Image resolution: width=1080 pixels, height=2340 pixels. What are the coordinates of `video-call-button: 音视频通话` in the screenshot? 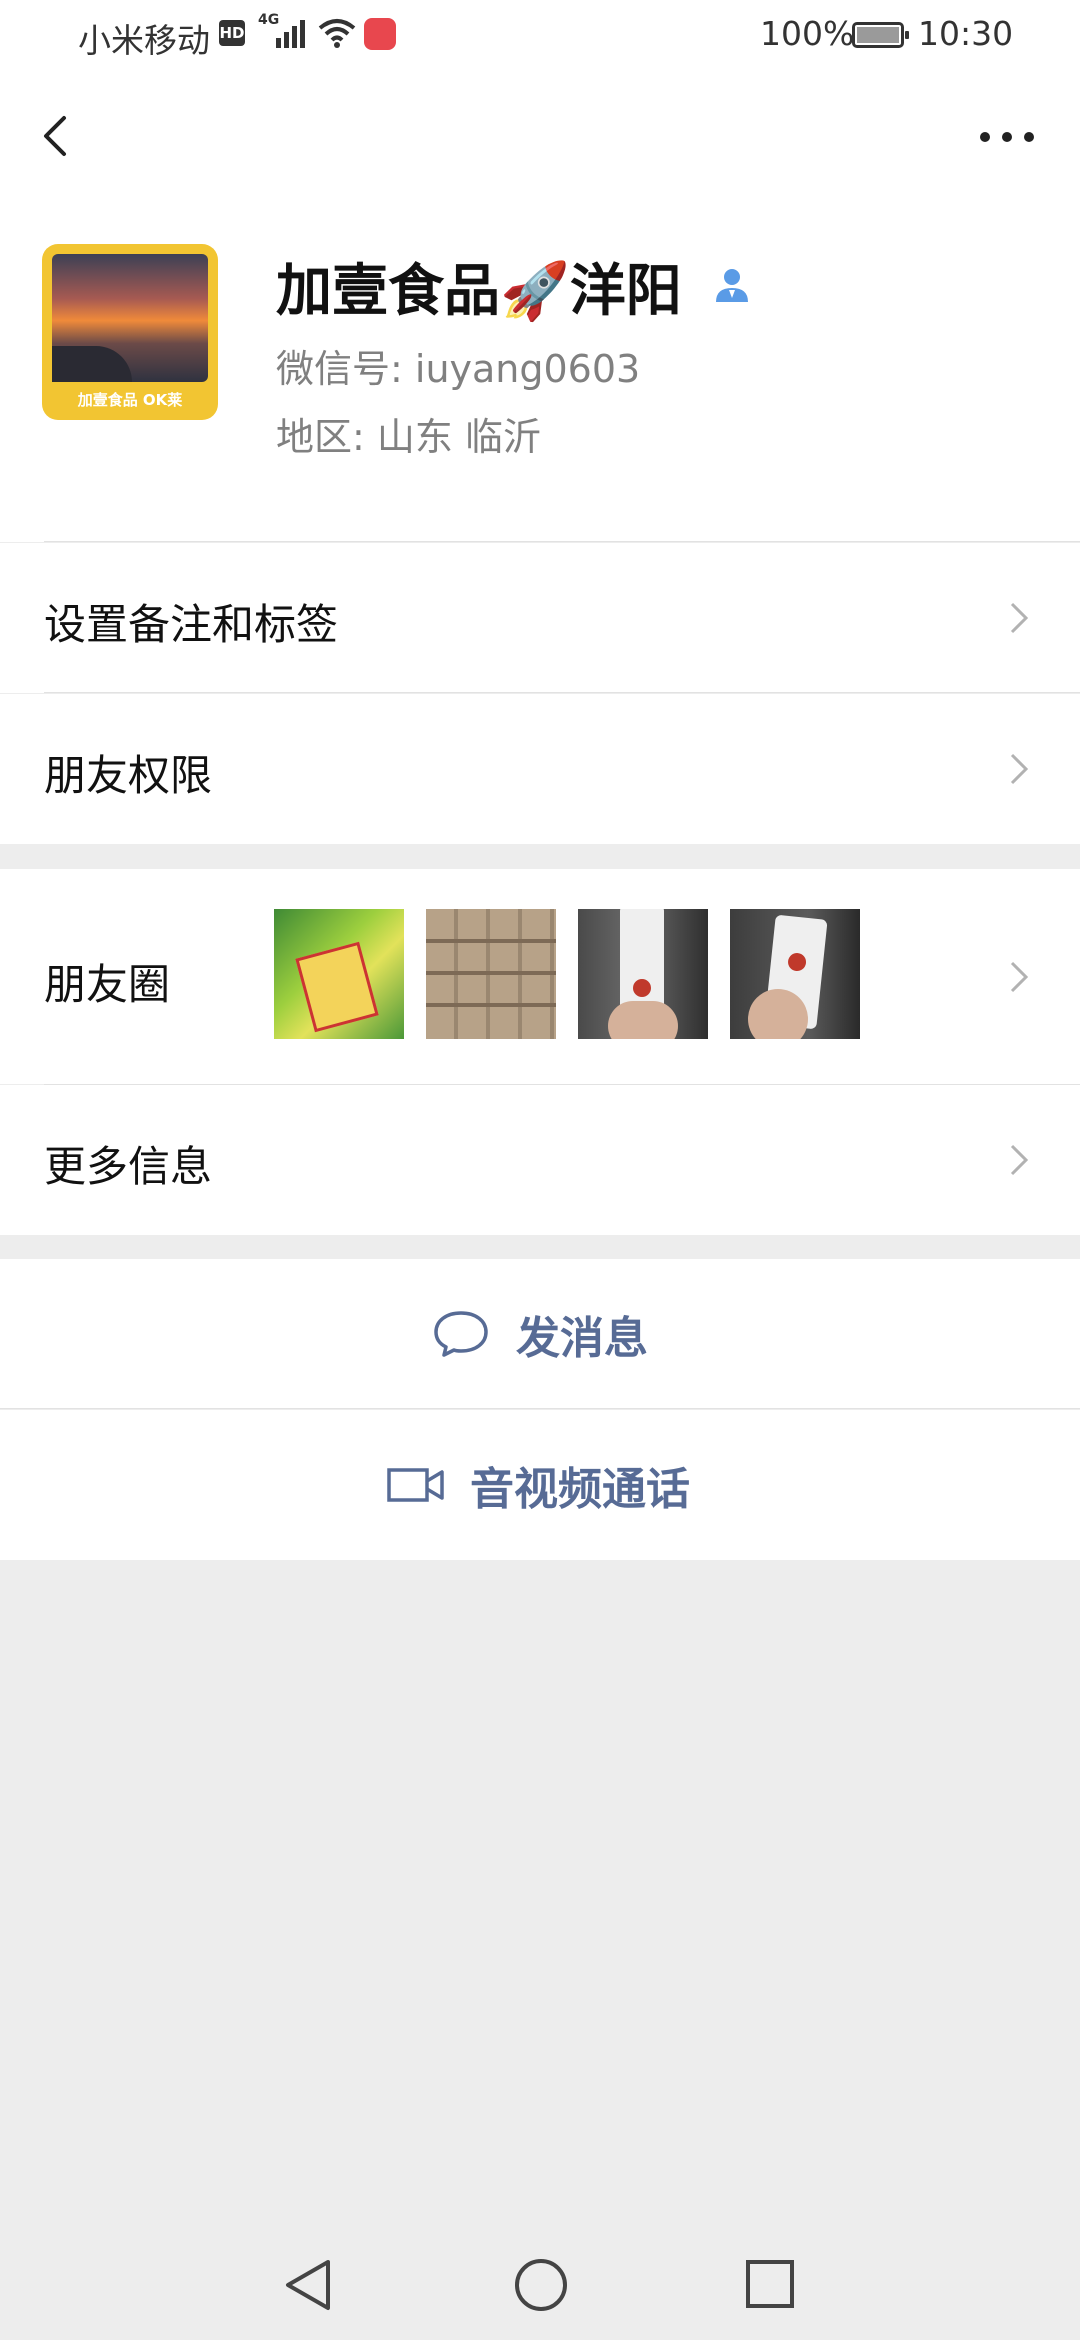 It's located at (540, 1485).